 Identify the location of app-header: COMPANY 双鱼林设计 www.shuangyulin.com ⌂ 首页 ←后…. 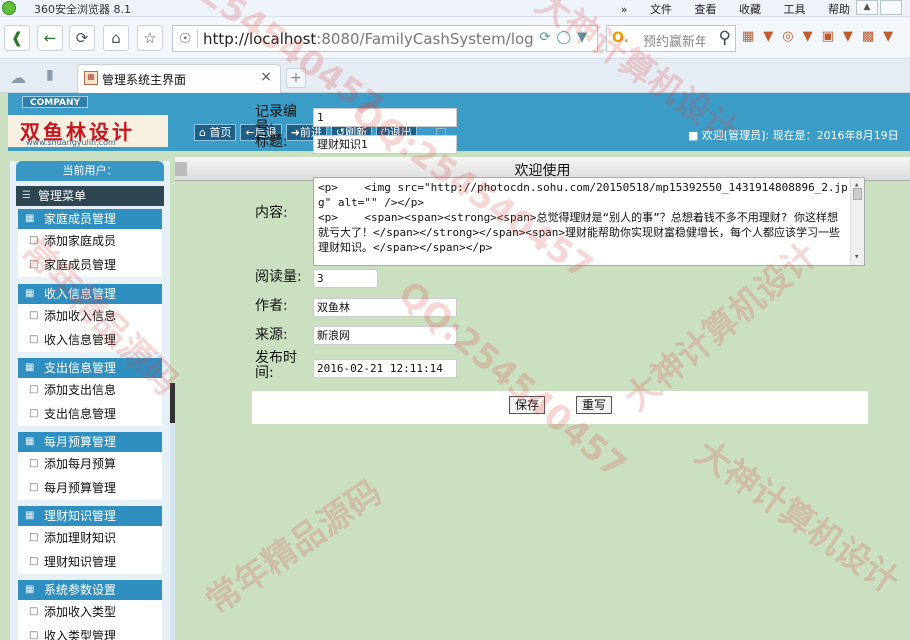
(459, 122).